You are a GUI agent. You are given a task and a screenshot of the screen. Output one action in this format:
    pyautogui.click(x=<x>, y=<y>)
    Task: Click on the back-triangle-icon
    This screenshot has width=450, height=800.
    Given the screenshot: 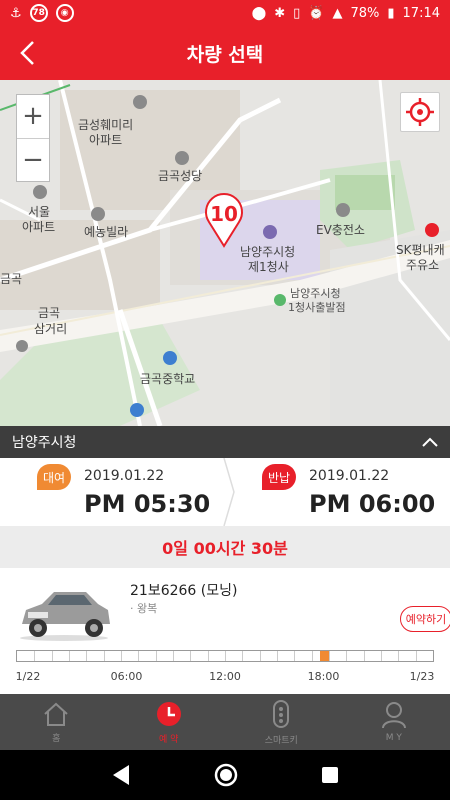 What is the action you would take?
    pyautogui.click(x=121, y=775)
    